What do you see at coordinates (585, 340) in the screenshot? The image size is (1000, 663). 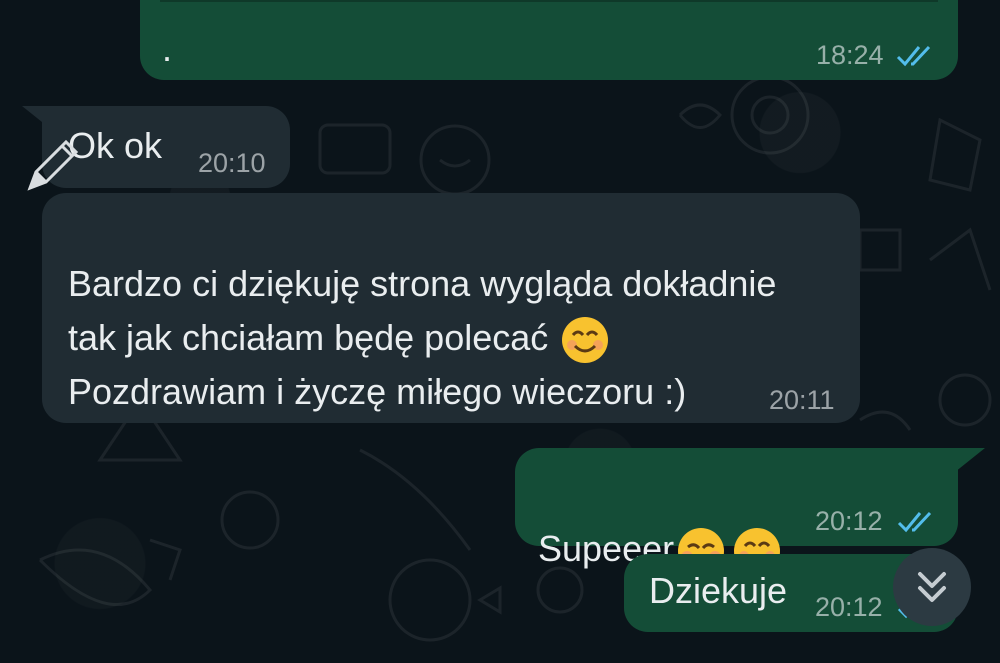 I see `smiling-face-emoji` at bounding box center [585, 340].